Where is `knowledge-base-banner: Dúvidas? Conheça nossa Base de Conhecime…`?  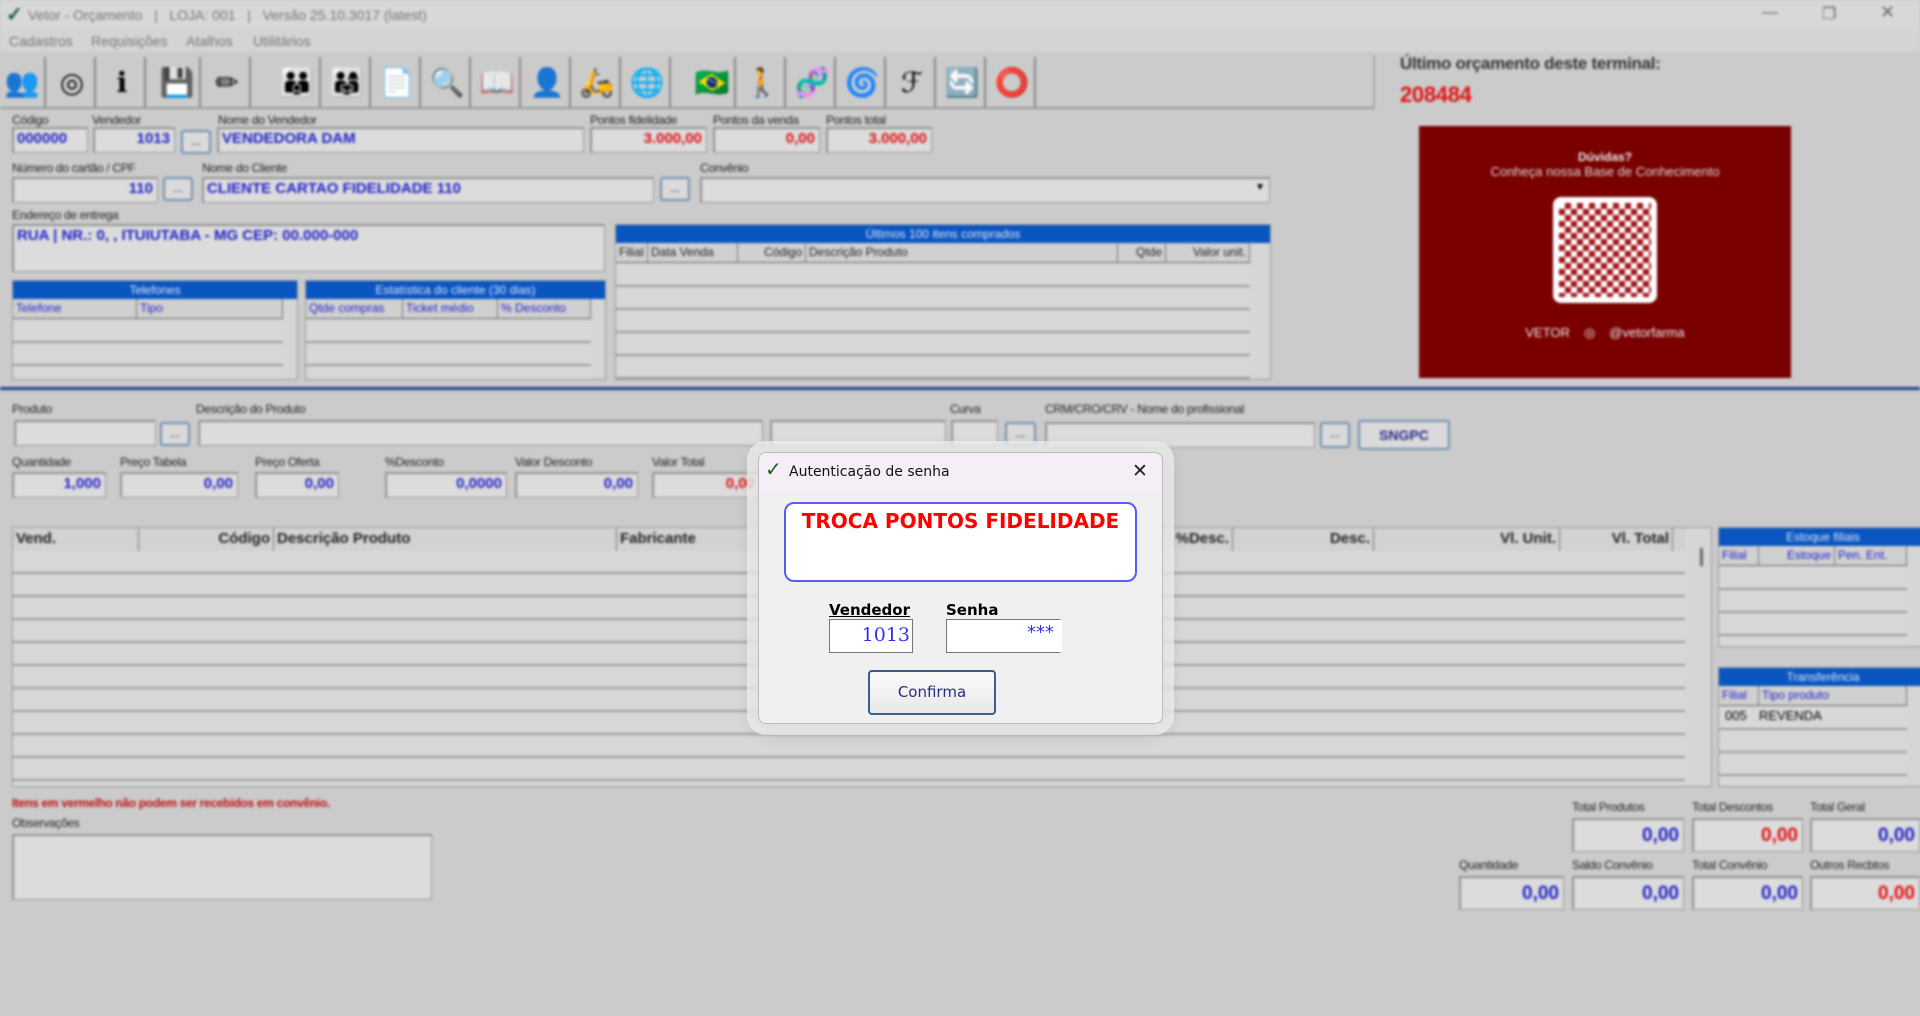
knowledge-base-banner: Dúvidas? Conheça nossa Base de Conhecime… is located at coordinates (1605, 252).